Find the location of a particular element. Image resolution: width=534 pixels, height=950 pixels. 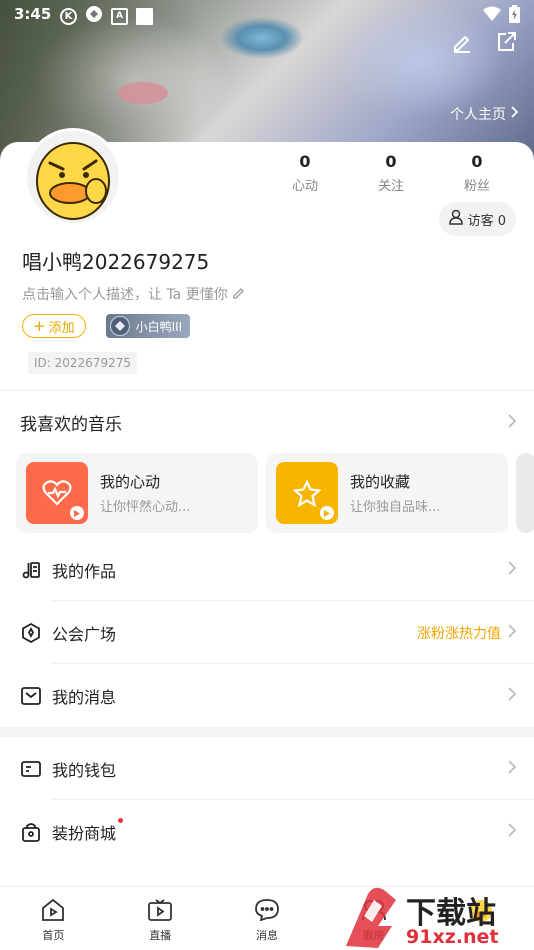

favorite-music-header: 我喜欢的音乐 is located at coordinates (268, 422).